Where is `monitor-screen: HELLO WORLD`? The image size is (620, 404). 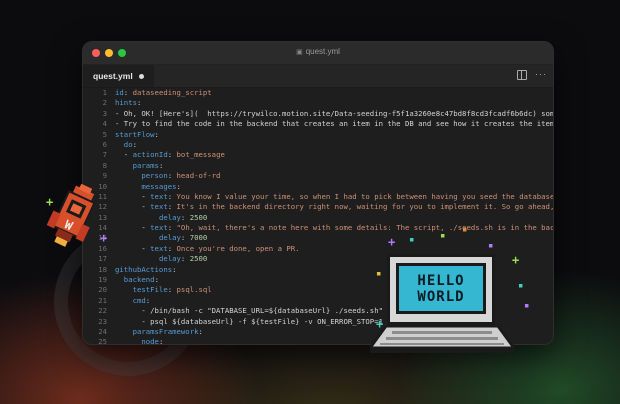 monitor-screen: HELLO WORLD is located at coordinates (441, 288).